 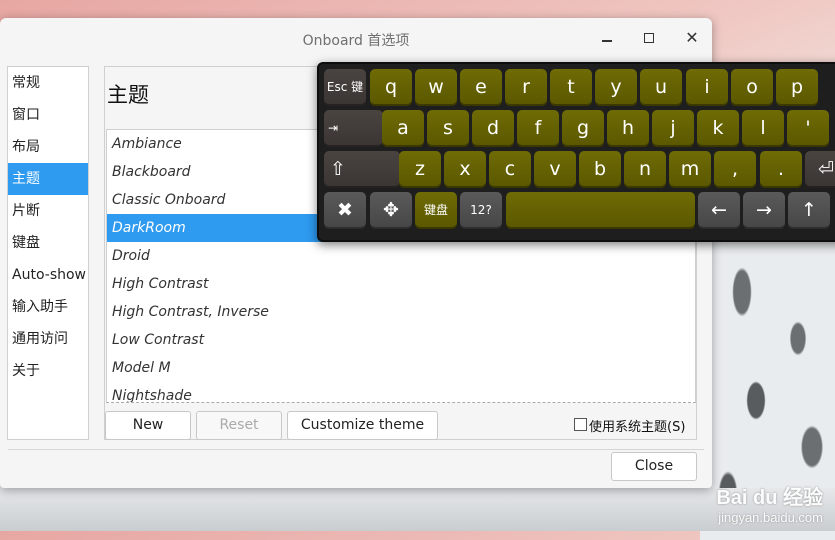 What do you see at coordinates (48, 275) in the screenshot?
I see `sidebar-item-auto-show: Auto-show` at bounding box center [48, 275].